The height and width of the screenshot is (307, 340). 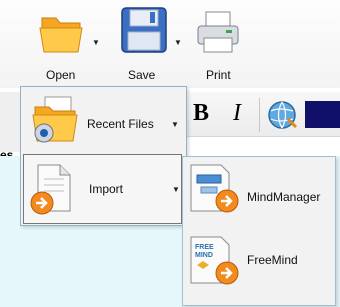 What do you see at coordinates (52, 190) in the screenshot?
I see `import-document-icon` at bounding box center [52, 190].